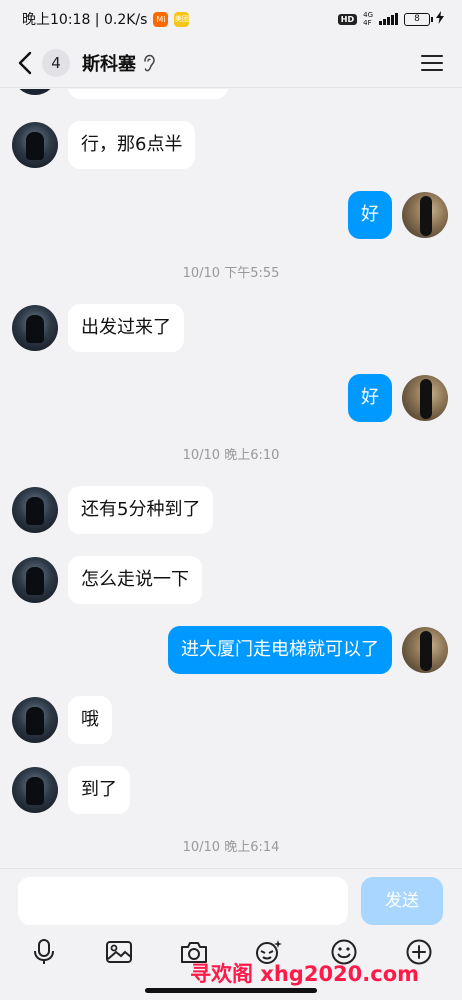  What do you see at coordinates (231, 145) in the screenshot?
I see `message-row: 行，那6点半` at bounding box center [231, 145].